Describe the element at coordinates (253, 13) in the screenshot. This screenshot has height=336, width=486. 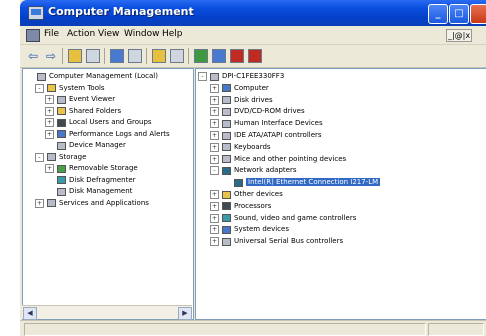
I see `title-bar: Computer Management _ □` at that location.